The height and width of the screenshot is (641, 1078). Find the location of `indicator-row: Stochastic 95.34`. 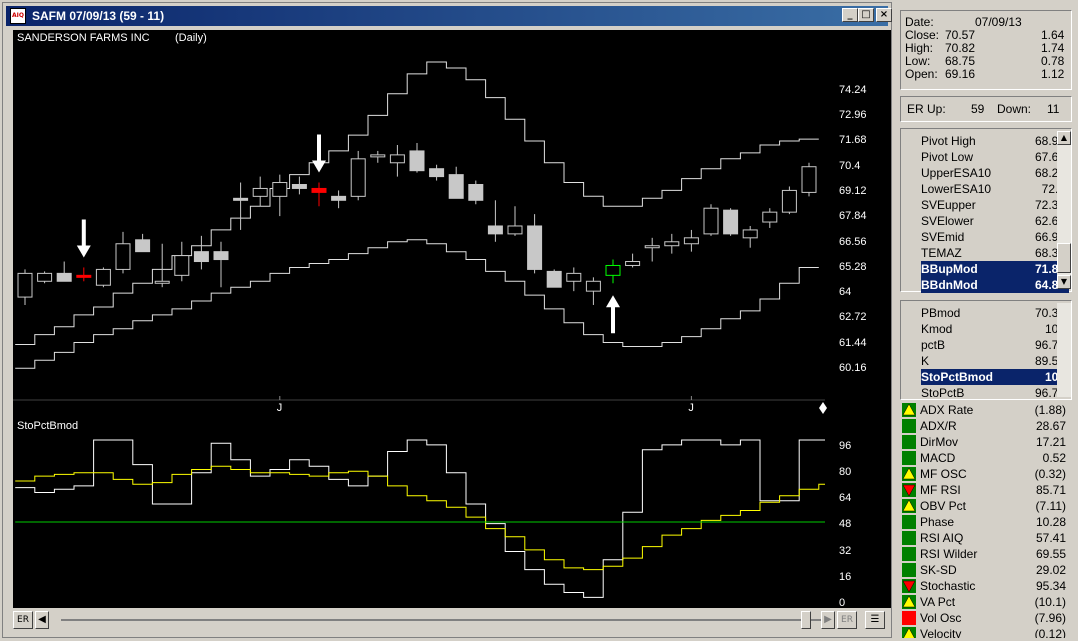

indicator-row: Stochastic 95.34 is located at coordinates (985, 586).